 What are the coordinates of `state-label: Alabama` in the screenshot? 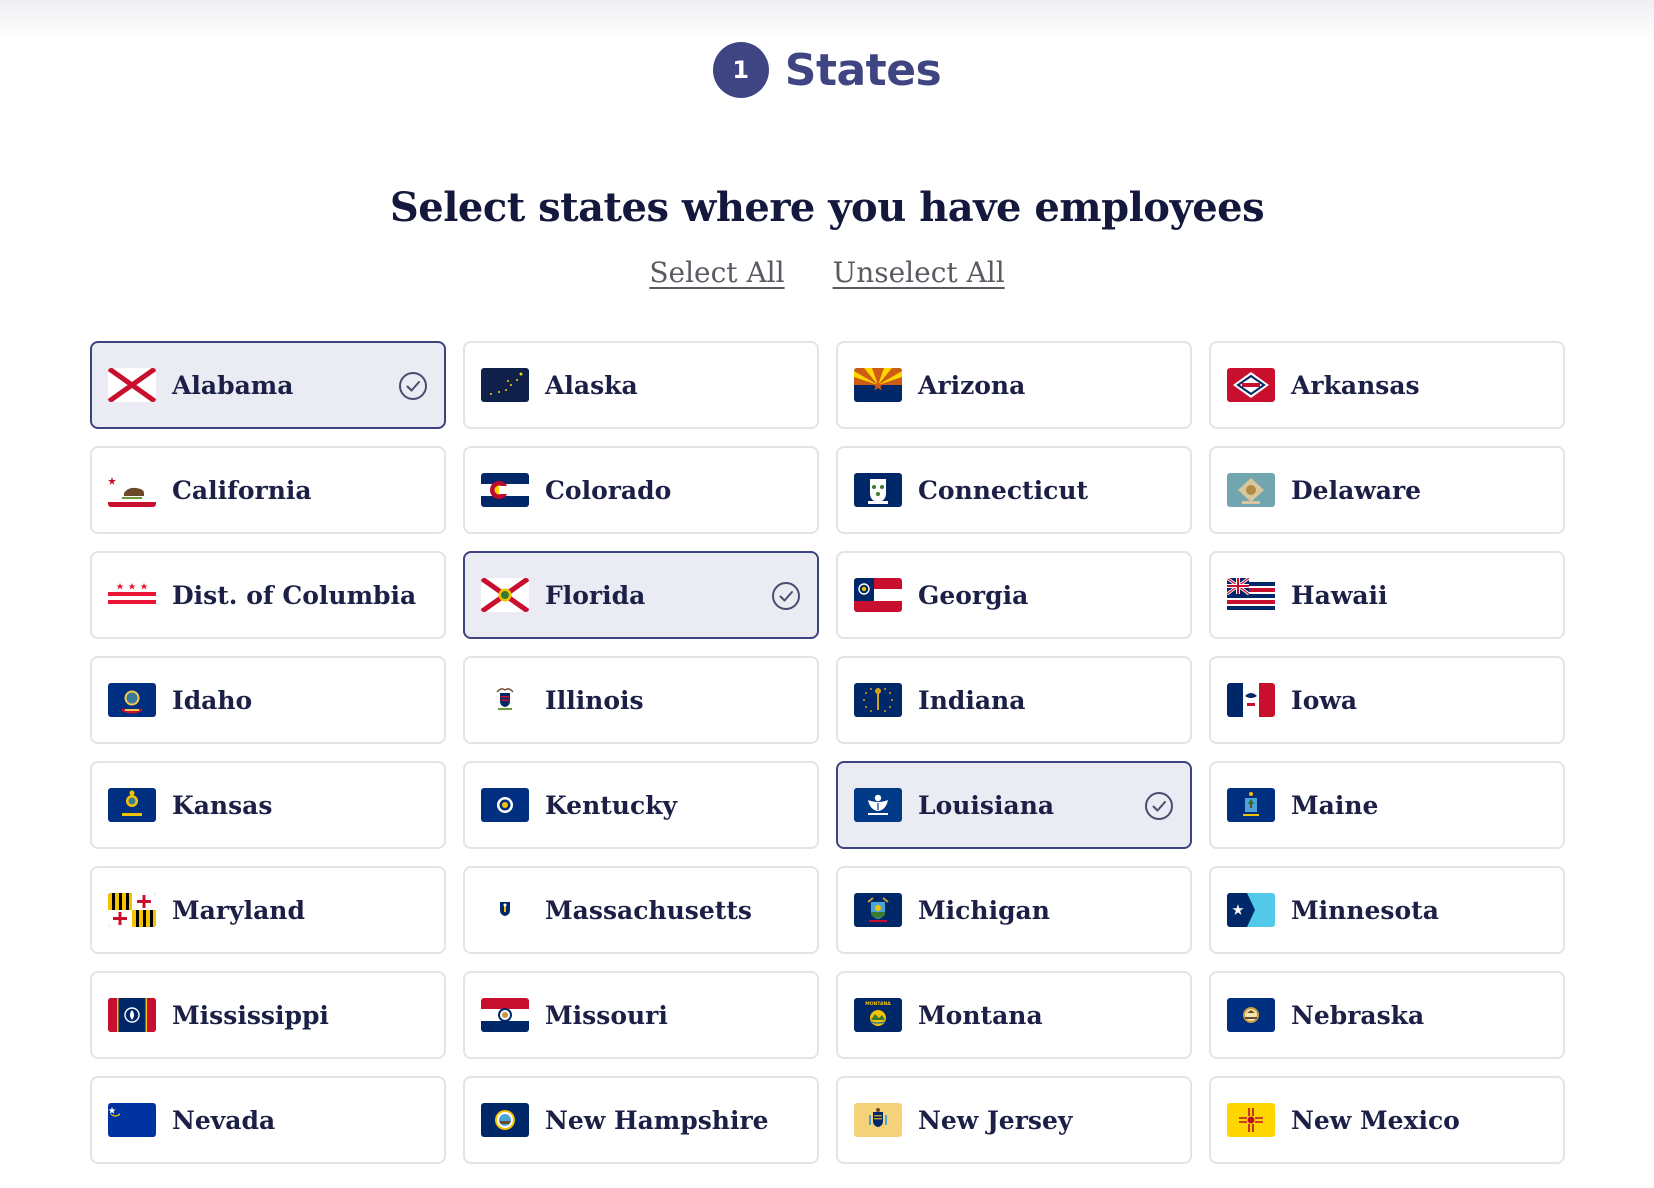 It's located at (233, 385).